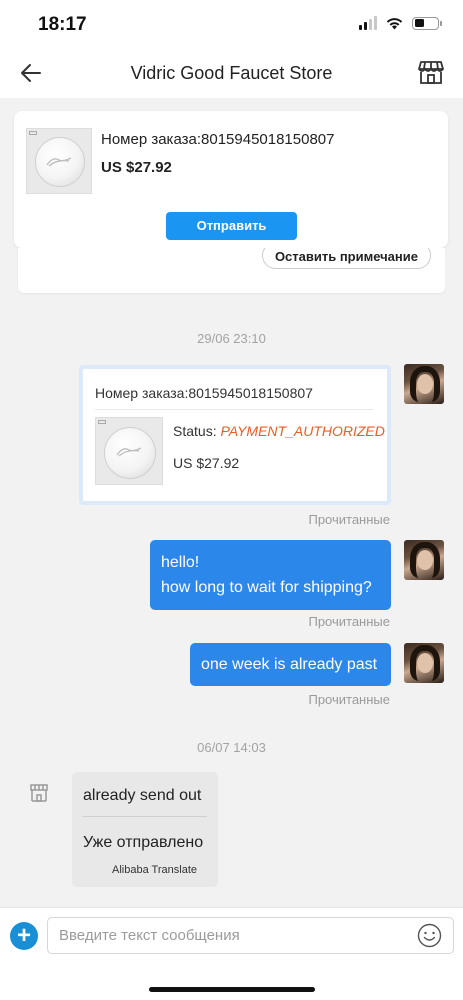  I want to click on store-title: Vidric Good Faucet Store, so click(231, 73).